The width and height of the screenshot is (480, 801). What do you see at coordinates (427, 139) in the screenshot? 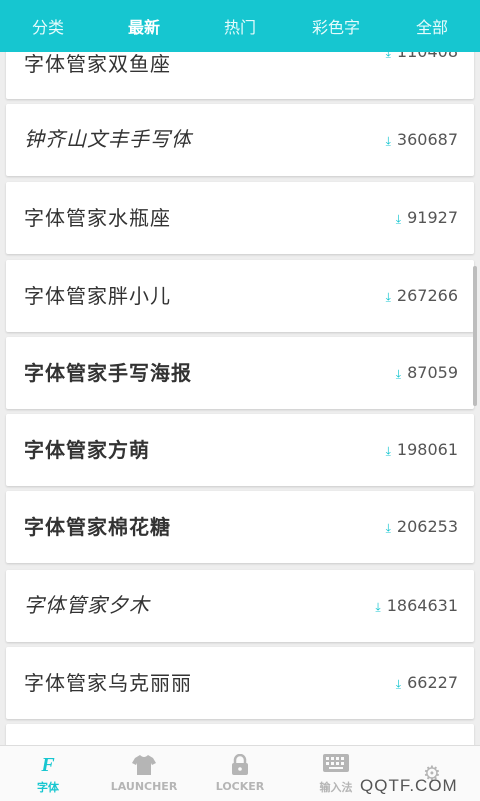
I see `download-count-value: 360687` at bounding box center [427, 139].